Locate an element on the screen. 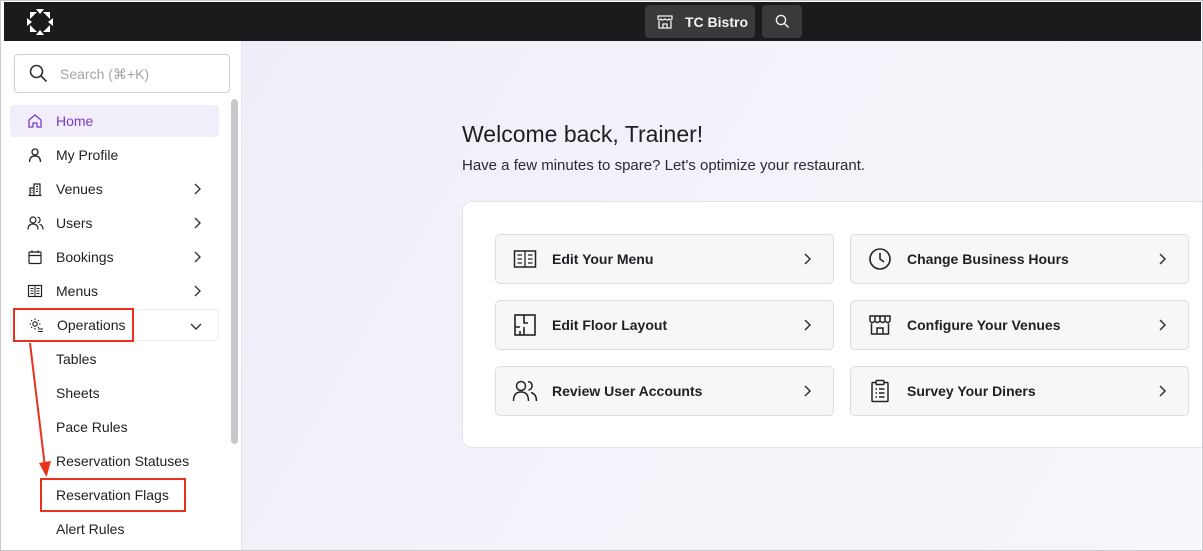 The image size is (1203, 551). welcome-heading: Welcome back, Trainer! is located at coordinates (583, 134).